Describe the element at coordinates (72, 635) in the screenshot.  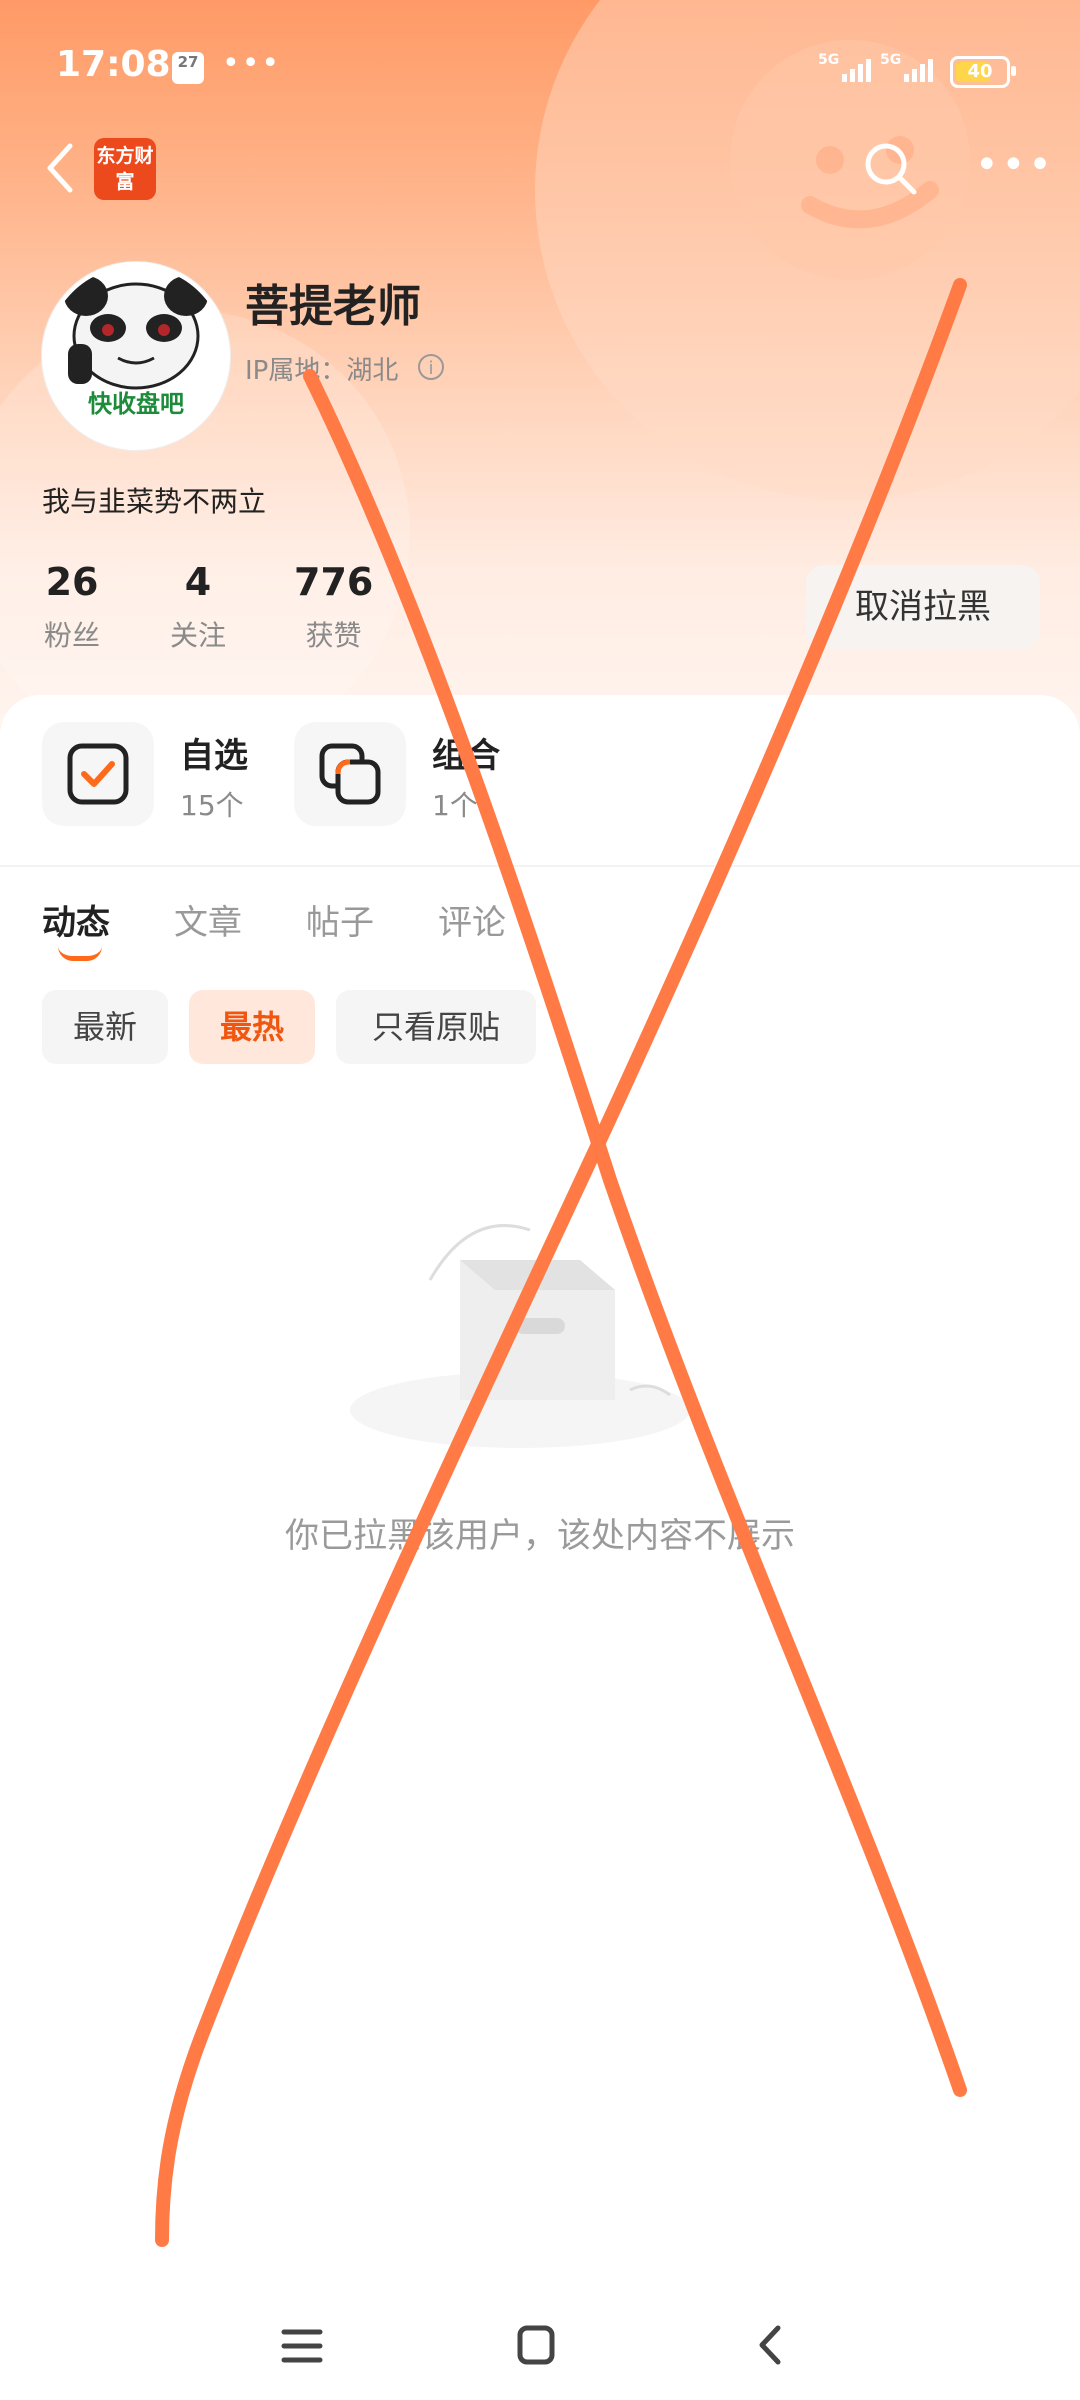
I see `stat-label: 粉丝` at that location.